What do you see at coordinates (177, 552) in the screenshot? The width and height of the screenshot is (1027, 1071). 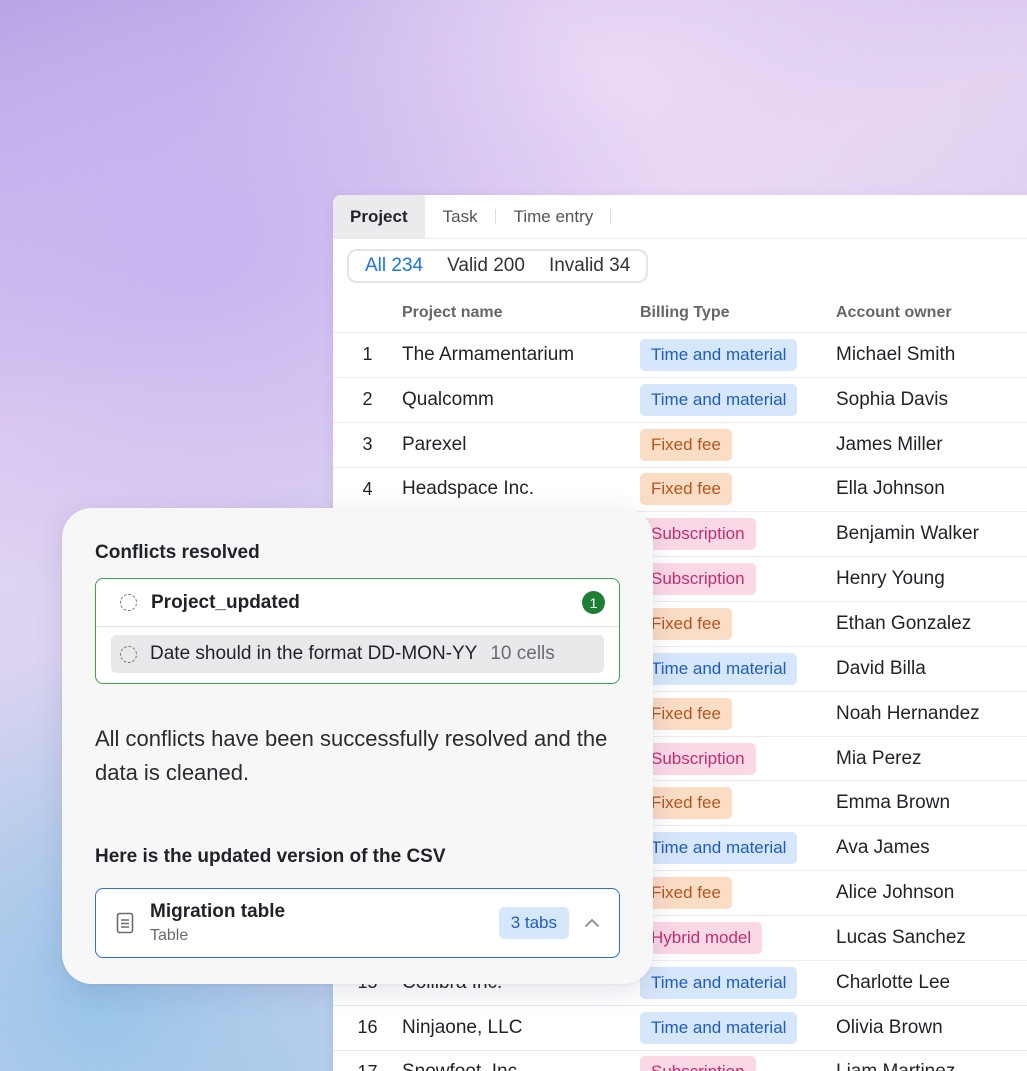 I see `card-title: Conflicts resolved` at bounding box center [177, 552].